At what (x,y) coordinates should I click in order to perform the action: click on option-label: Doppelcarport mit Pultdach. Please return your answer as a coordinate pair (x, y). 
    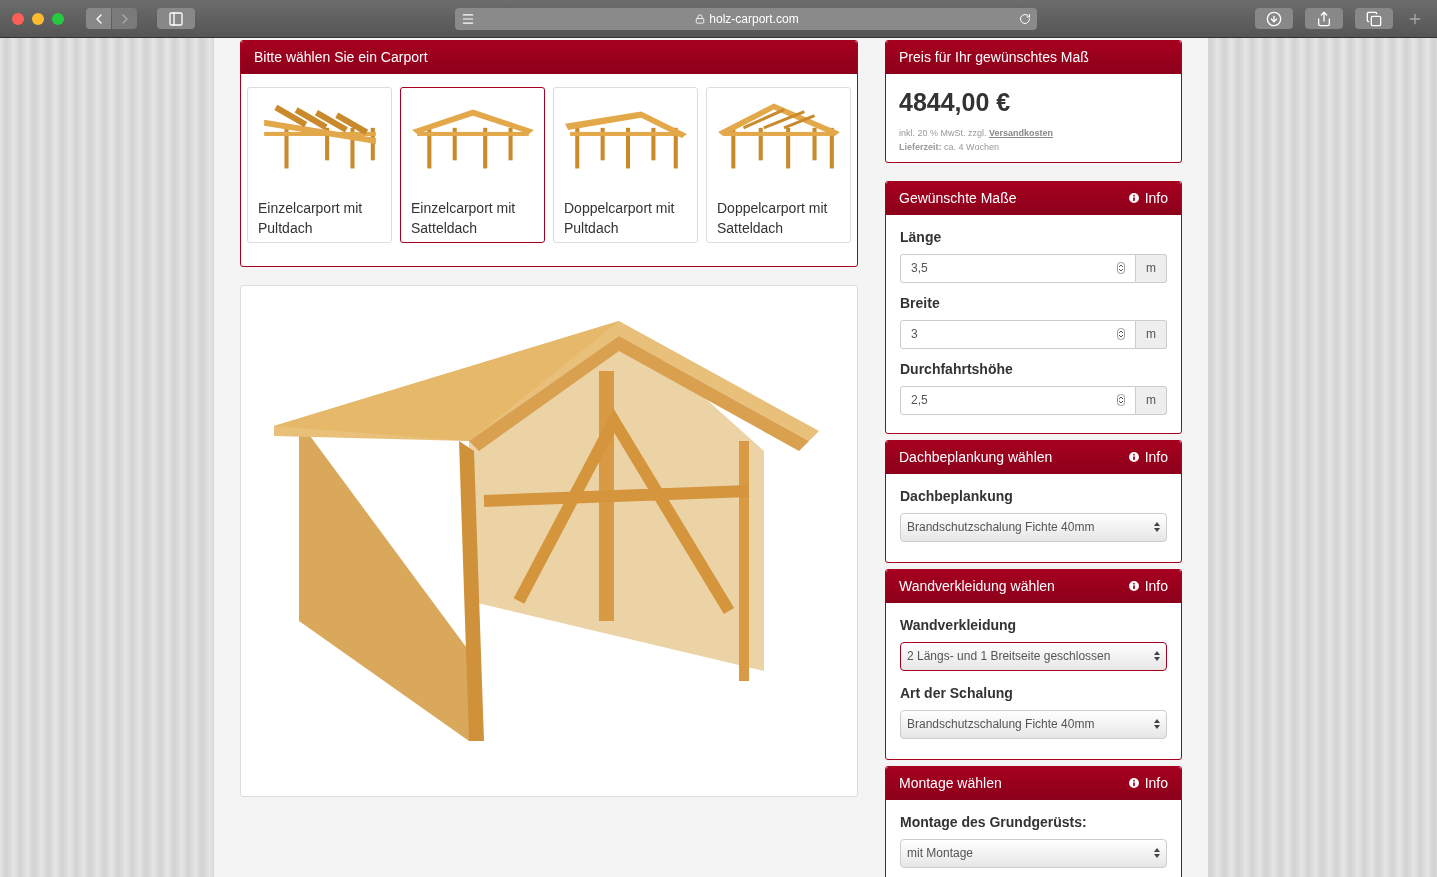
    Looking at the image, I should click on (619, 218).